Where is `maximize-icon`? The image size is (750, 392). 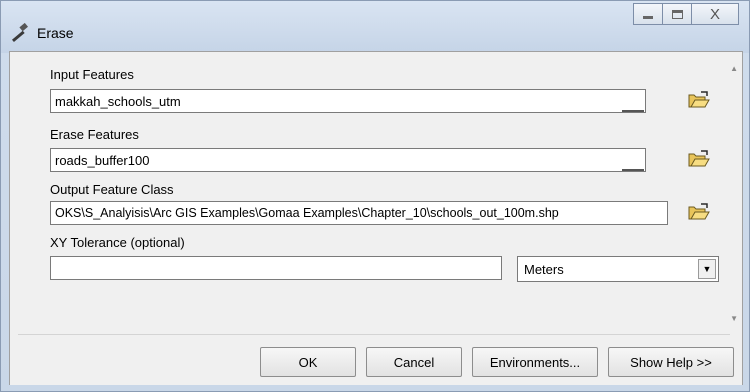 maximize-icon is located at coordinates (677, 14).